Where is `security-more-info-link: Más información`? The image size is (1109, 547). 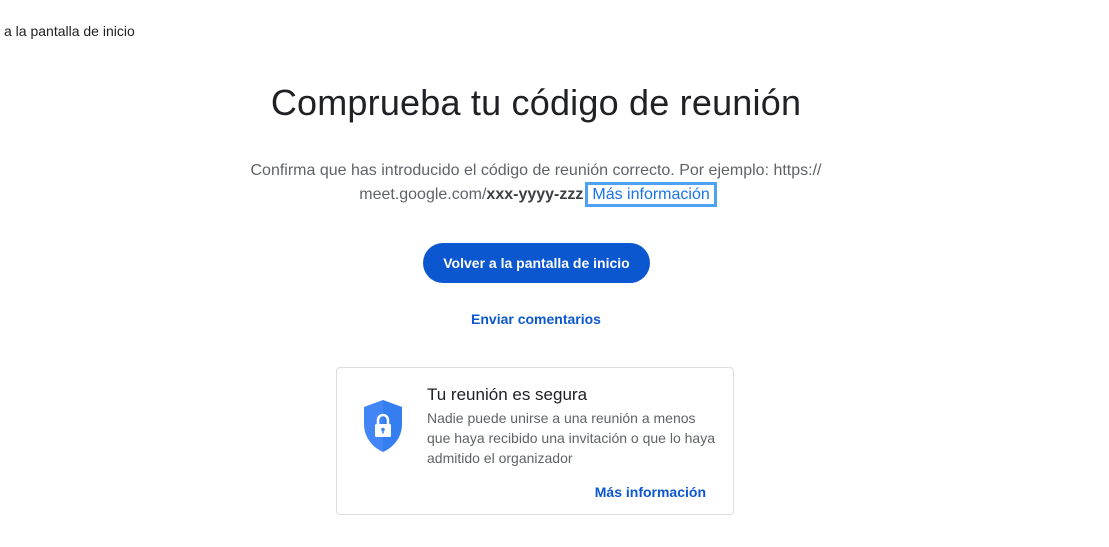
security-more-info-link: Más información is located at coordinates (650, 492).